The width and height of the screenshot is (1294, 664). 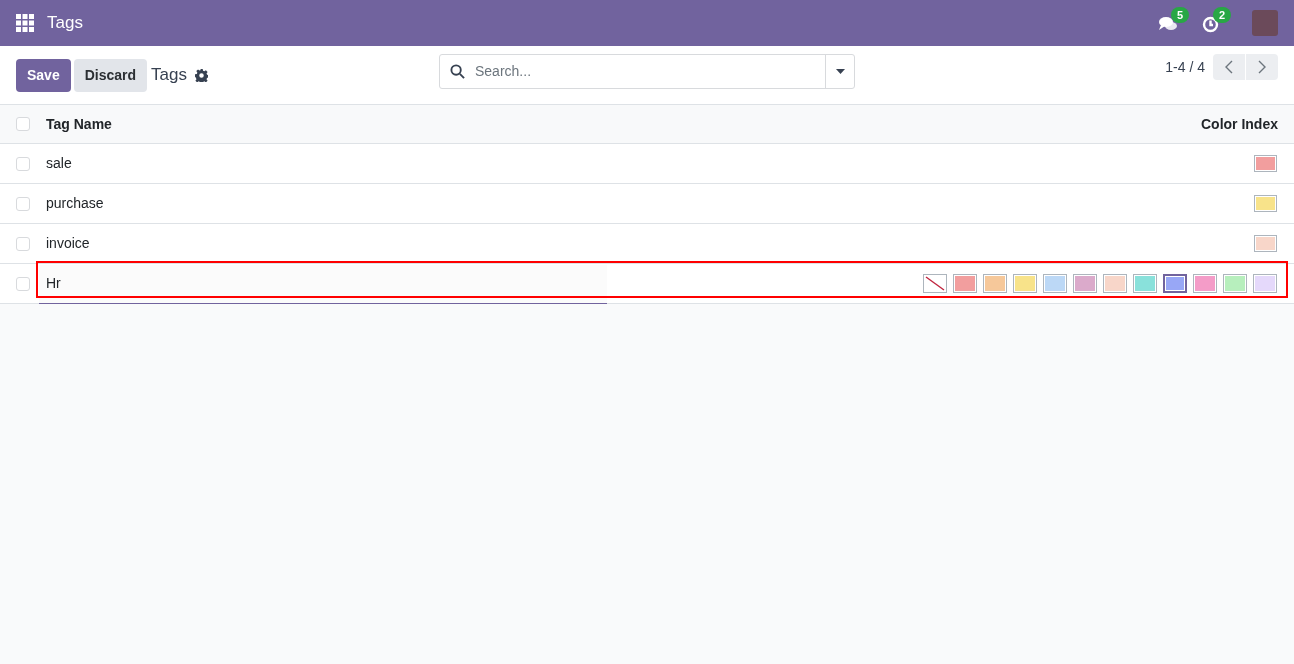 What do you see at coordinates (1168, 24) in the screenshot?
I see `chat-bubbles-icon` at bounding box center [1168, 24].